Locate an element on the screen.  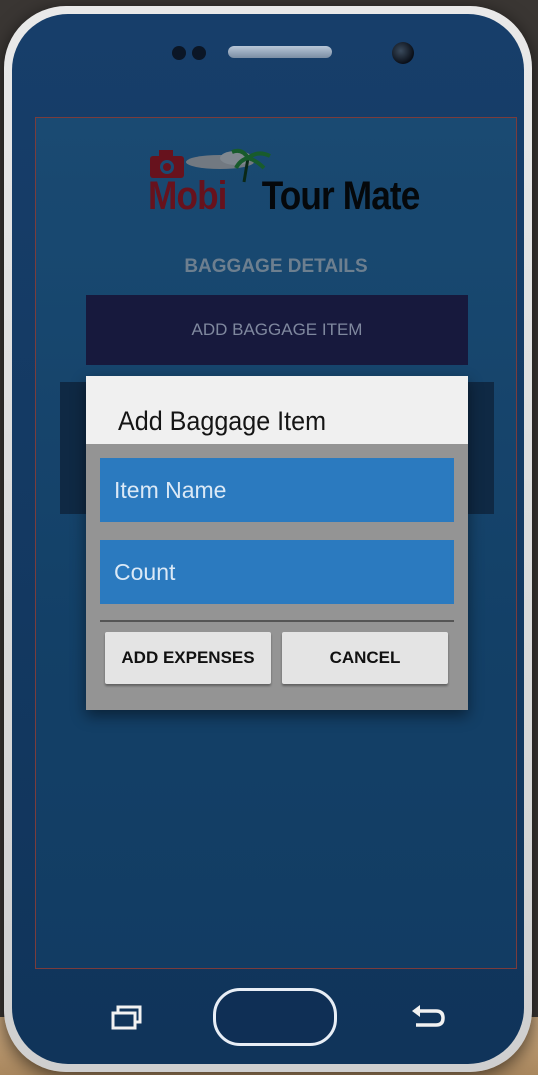
front-camera is located at coordinates (403, 53).